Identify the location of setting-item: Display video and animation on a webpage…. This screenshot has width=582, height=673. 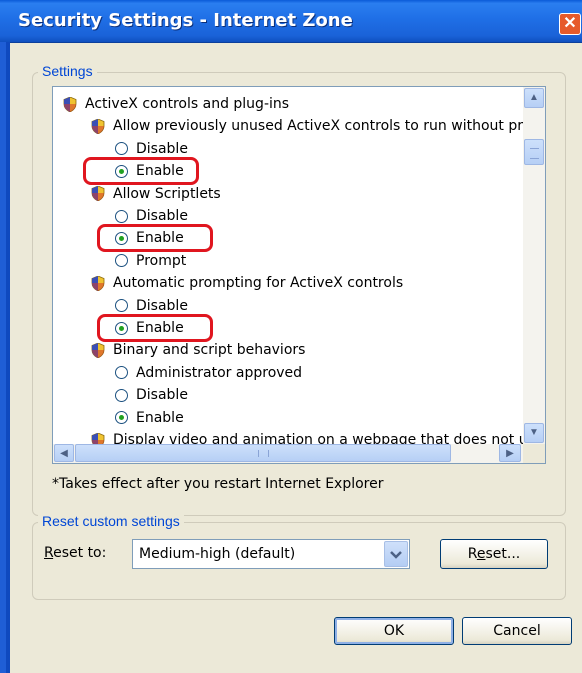
(307, 436).